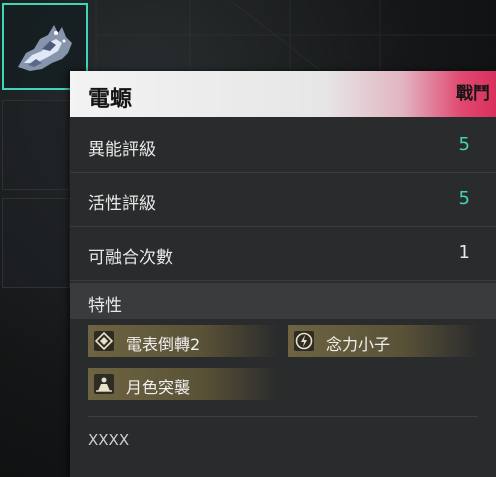  Describe the element at coordinates (358, 344) in the screenshot. I see `trait-label: 念力小子` at that location.